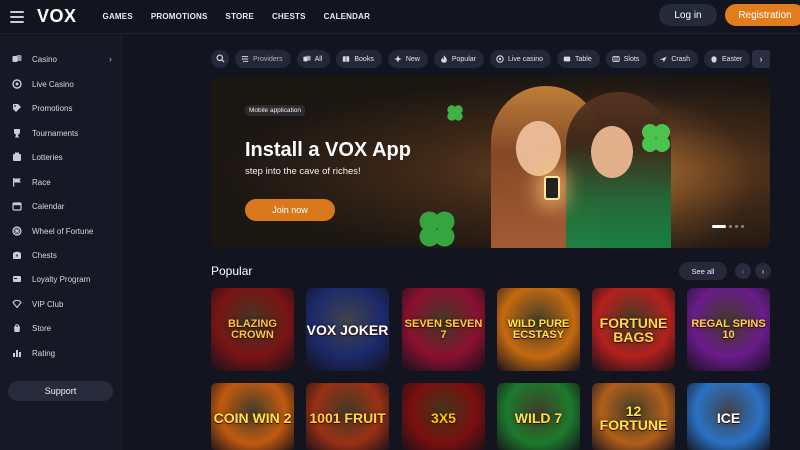 The image size is (800, 450). What do you see at coordinates (567, 59) in the screenshot?
I see `table-games-icon` at bounding box center [567, 59].